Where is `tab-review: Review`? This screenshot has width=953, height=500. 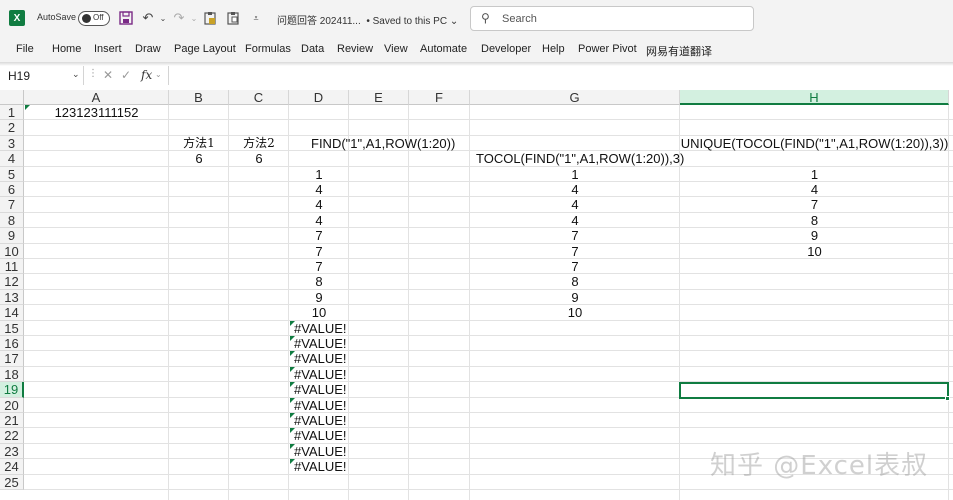
tab-review: Review is located at coordinates (355, 49).